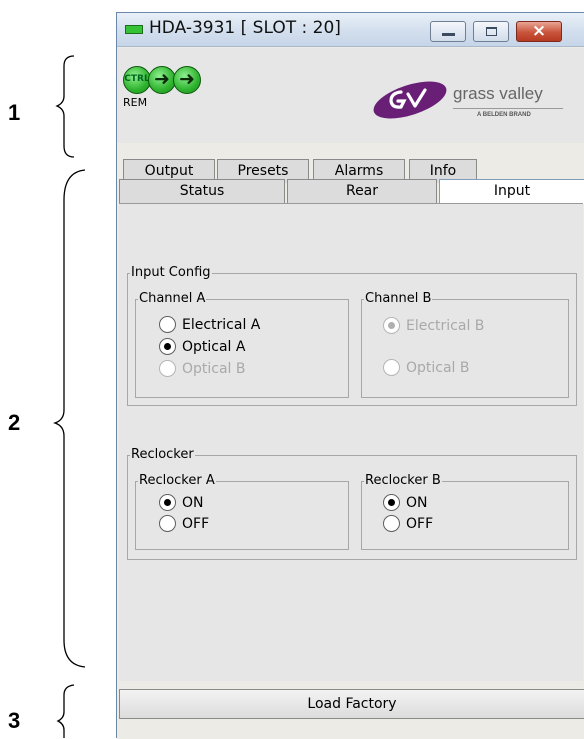 The height and width of the screenshot is (739, 584). I want to click on maximize-icon, so click(491, 31).